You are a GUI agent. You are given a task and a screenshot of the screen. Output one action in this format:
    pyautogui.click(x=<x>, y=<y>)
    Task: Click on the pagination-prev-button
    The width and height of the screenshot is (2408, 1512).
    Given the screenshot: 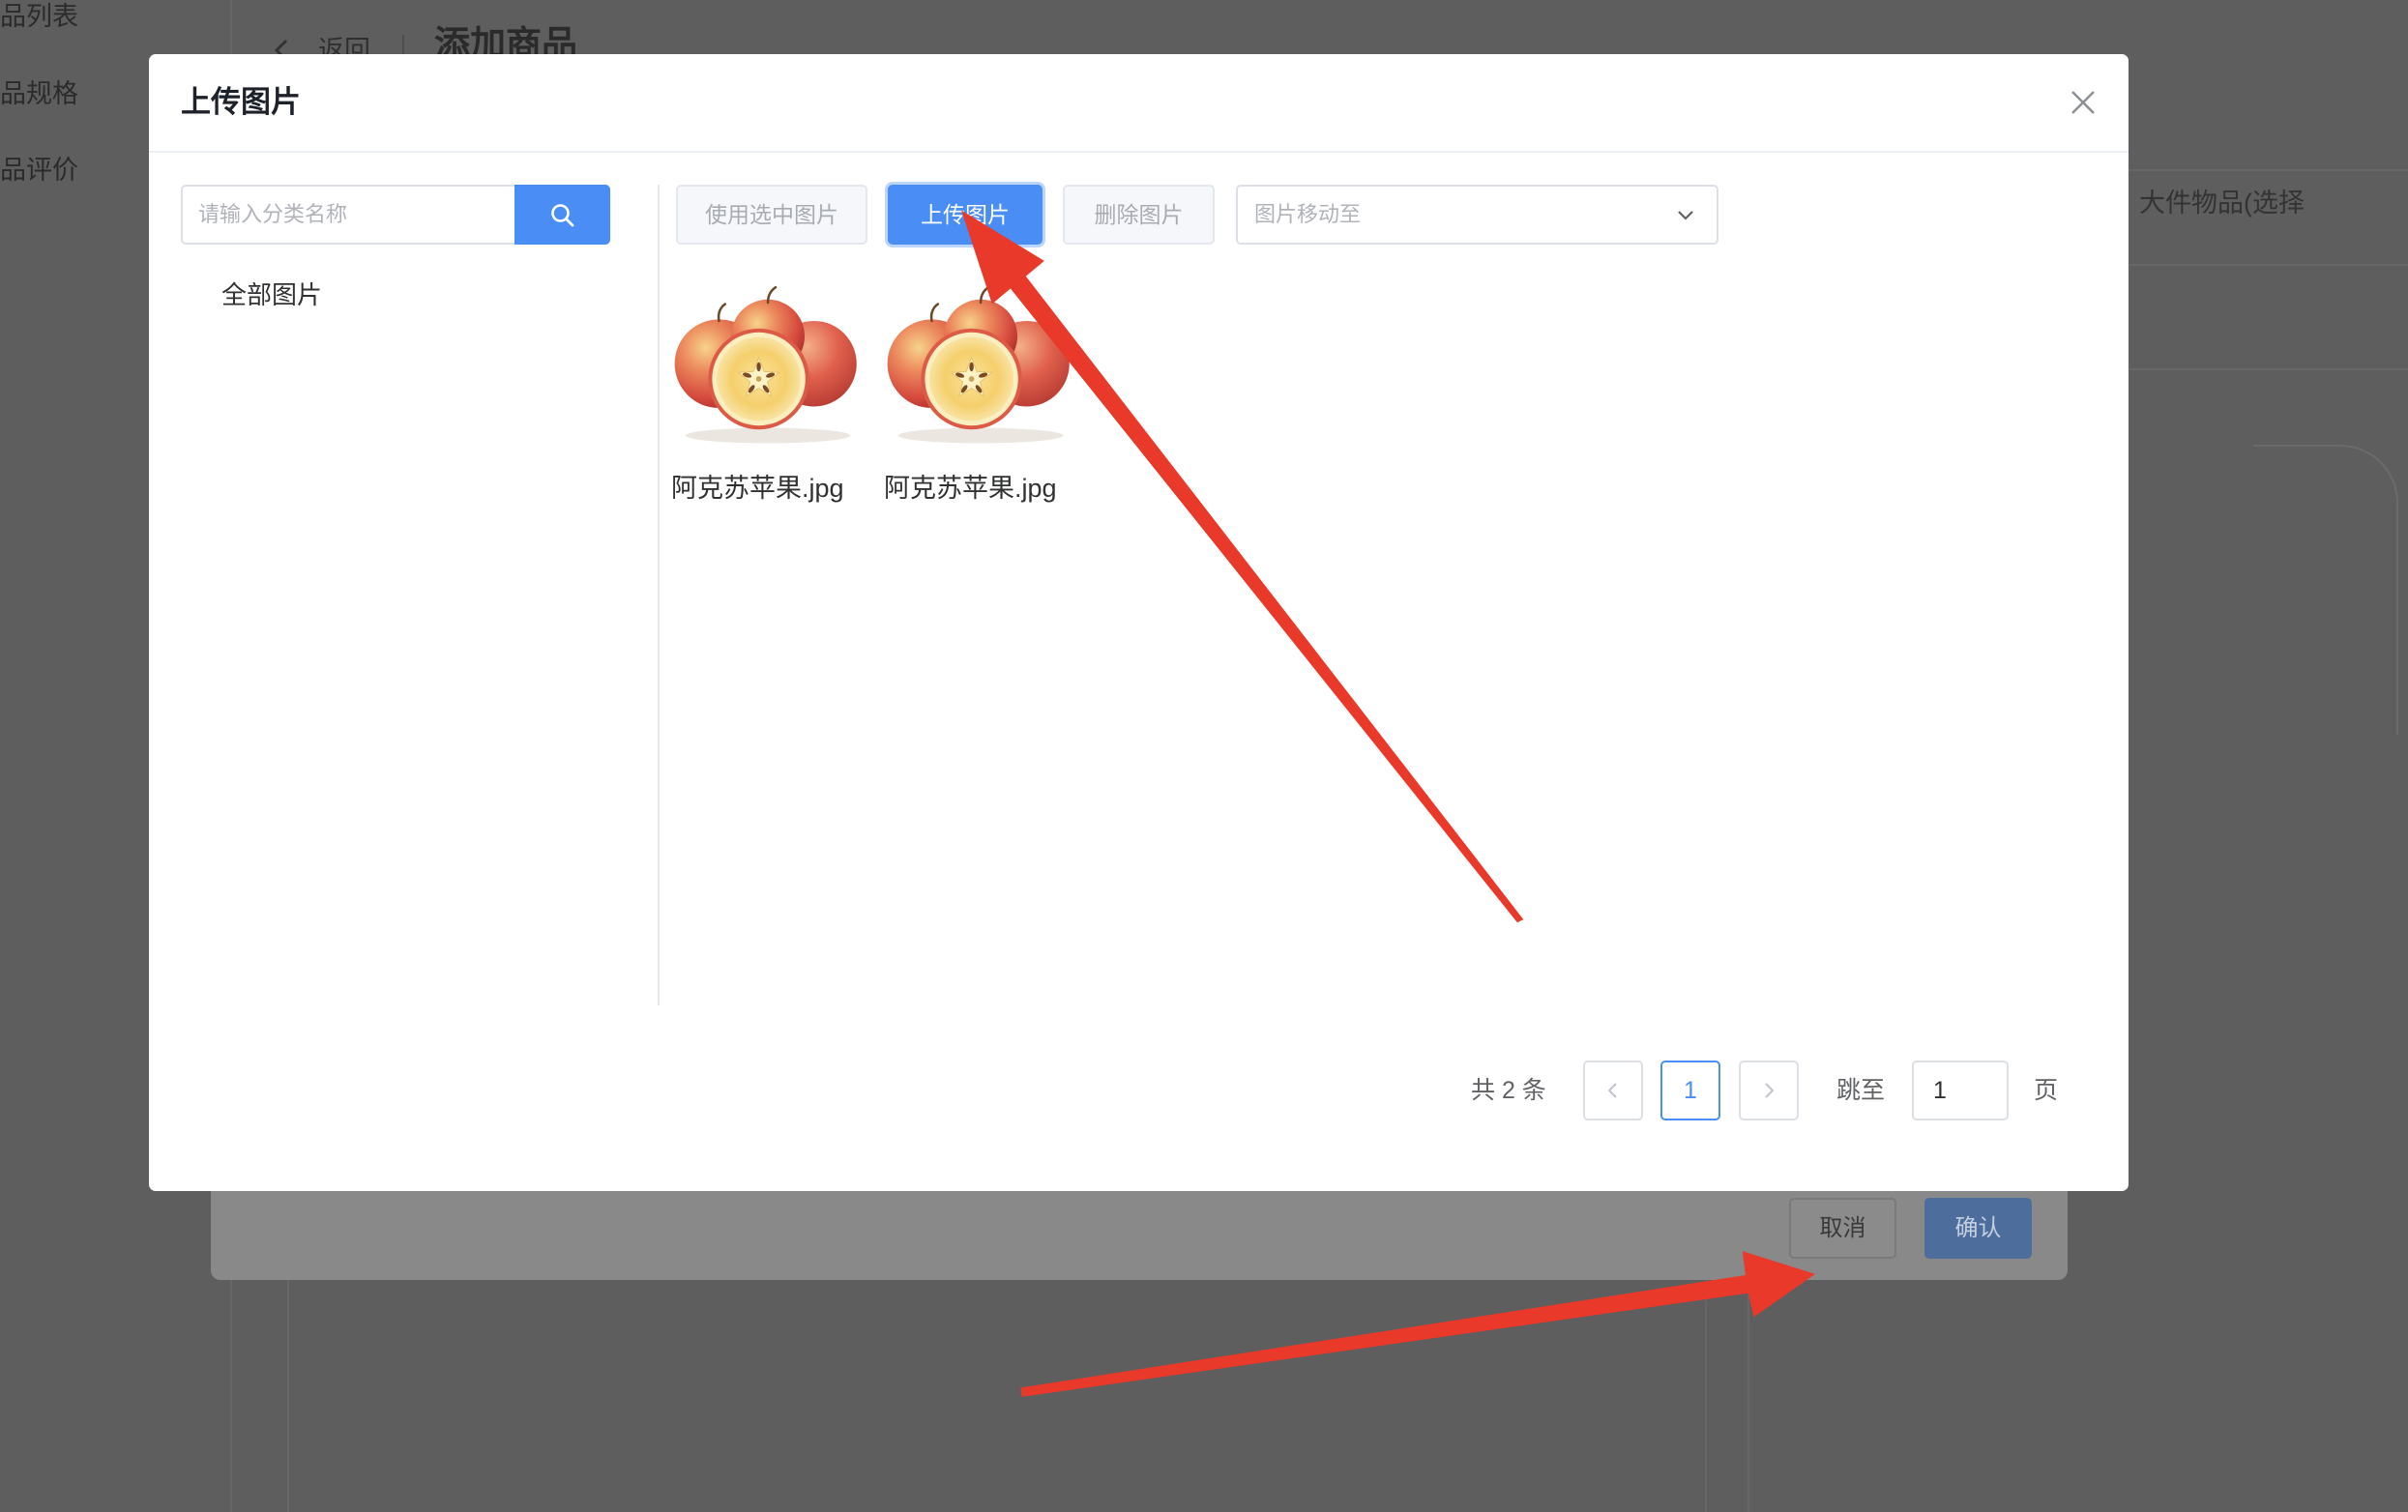 What is the action you would take?
    pyautogui.click(x=1613, y=1090)
    